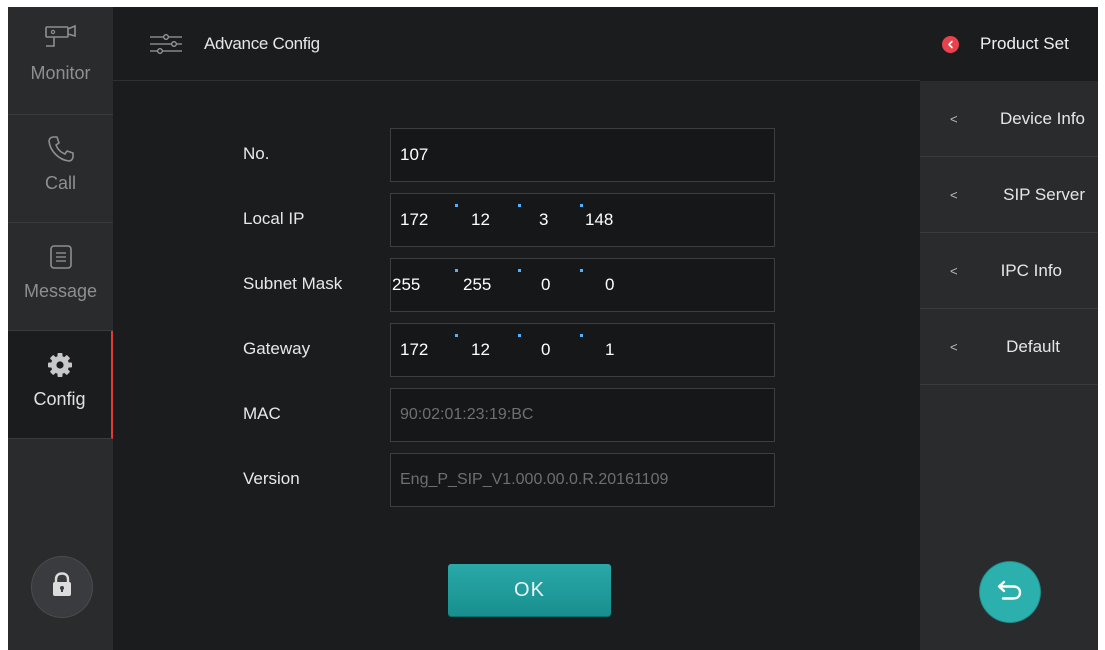  What do you see at coordinates (262, 43) in the screenshot?
I see `page-title: Advance Config` at bounding box center [262, 43].